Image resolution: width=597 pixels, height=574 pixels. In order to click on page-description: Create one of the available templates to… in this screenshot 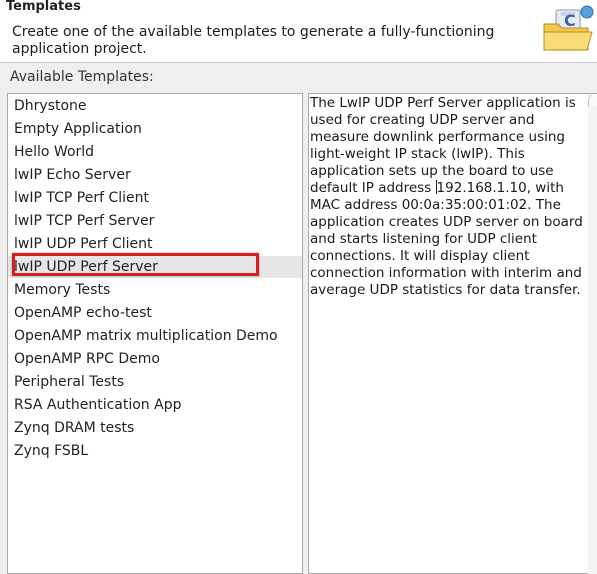, I will do `click(253, 40)`.